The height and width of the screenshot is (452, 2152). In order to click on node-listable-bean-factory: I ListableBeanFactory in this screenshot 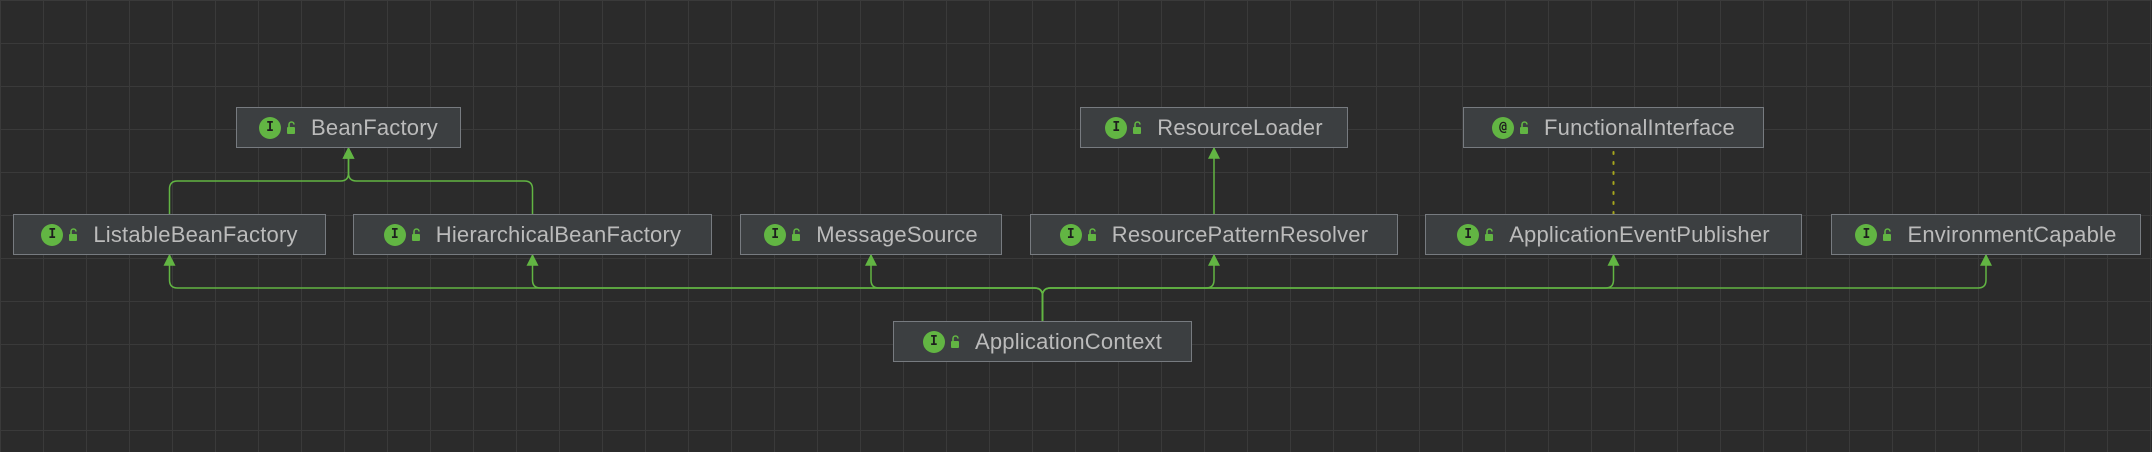, I will do `click(169, 234)`.